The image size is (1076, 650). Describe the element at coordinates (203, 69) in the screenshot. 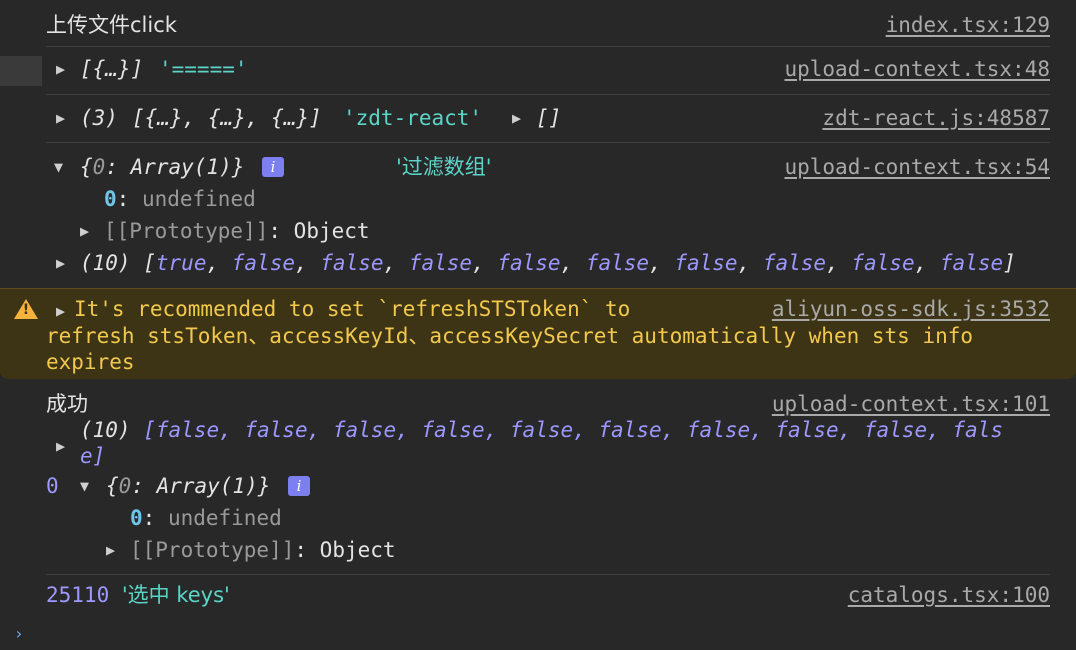

I see `log-string: '====='` at that location.